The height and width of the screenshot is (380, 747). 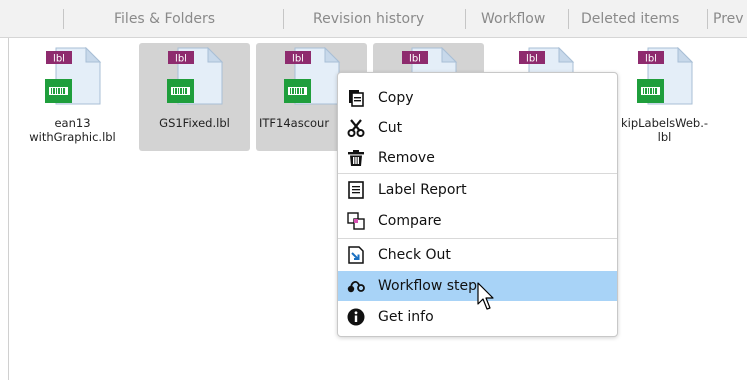 I want to click on file-name: GS1Fixed.lbl, so click(x=194, y=123).